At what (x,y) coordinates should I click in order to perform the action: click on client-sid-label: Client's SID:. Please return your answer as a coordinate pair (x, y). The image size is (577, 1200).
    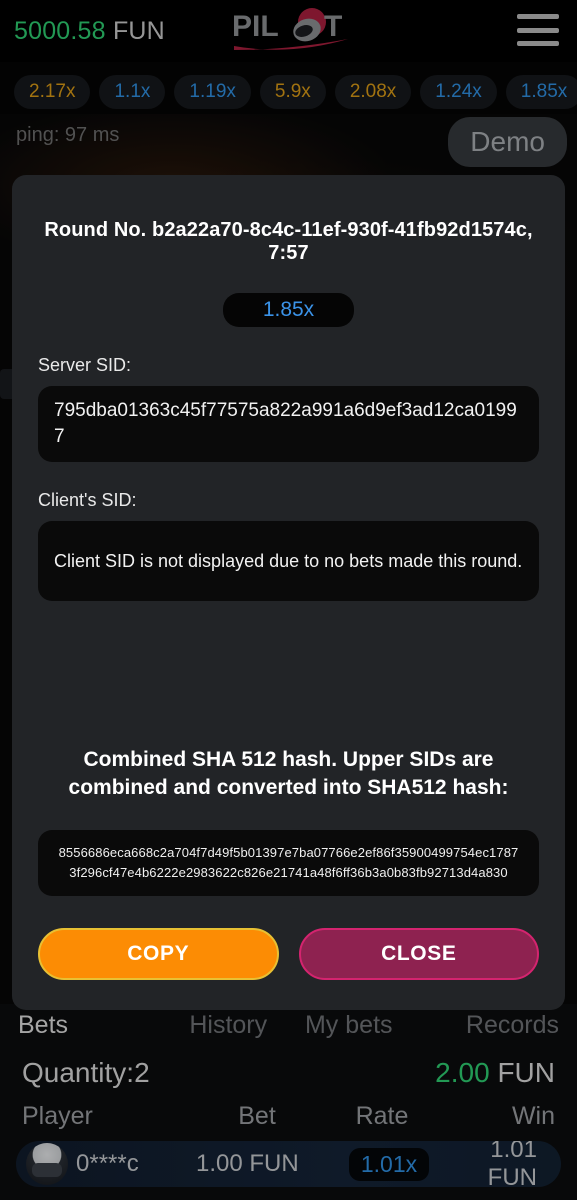
    Looking at the image, I should click on (87, 500).